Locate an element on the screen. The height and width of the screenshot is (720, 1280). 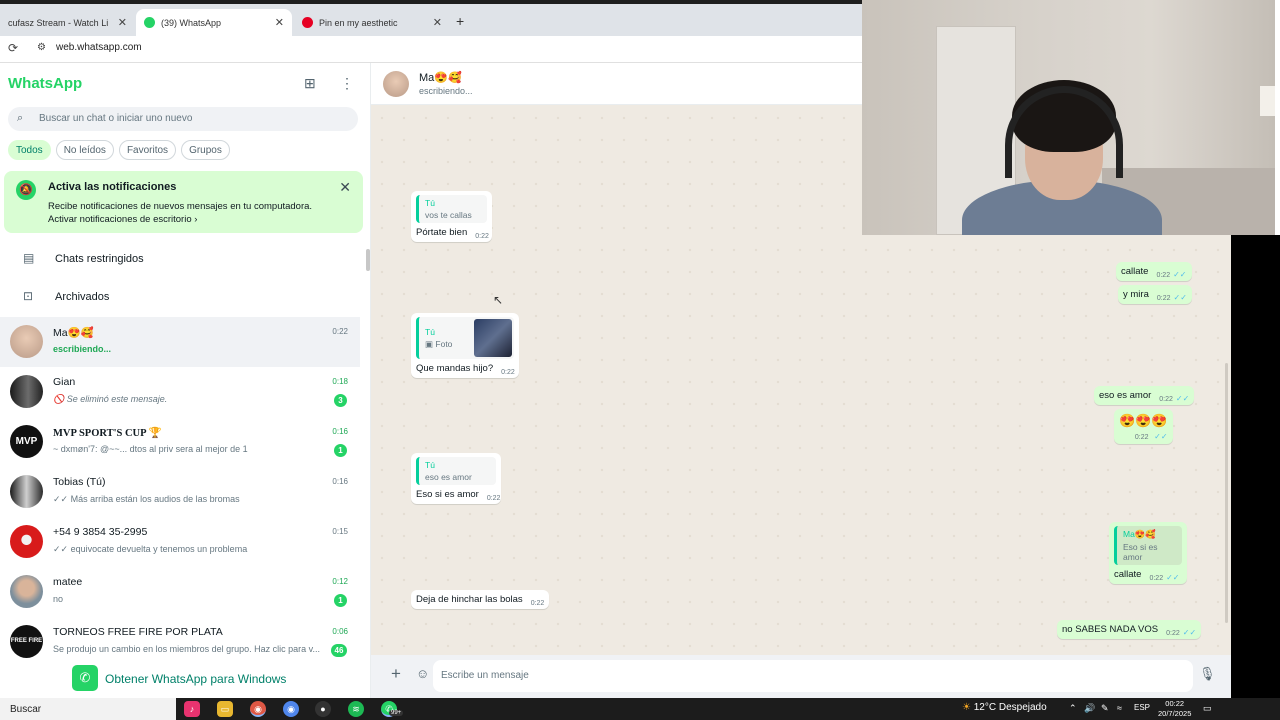
photo-thumbnail is located at coordinates (493, 338).